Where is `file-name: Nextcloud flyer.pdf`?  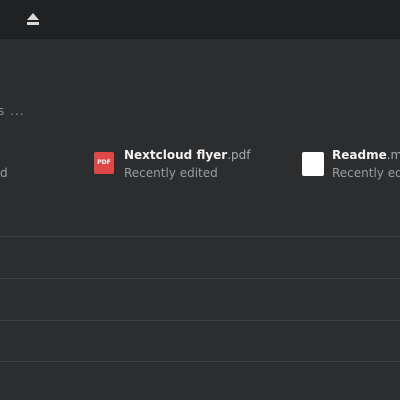 file-name: Nextcloud flyer.pdf is located at coordinates (187, 155).